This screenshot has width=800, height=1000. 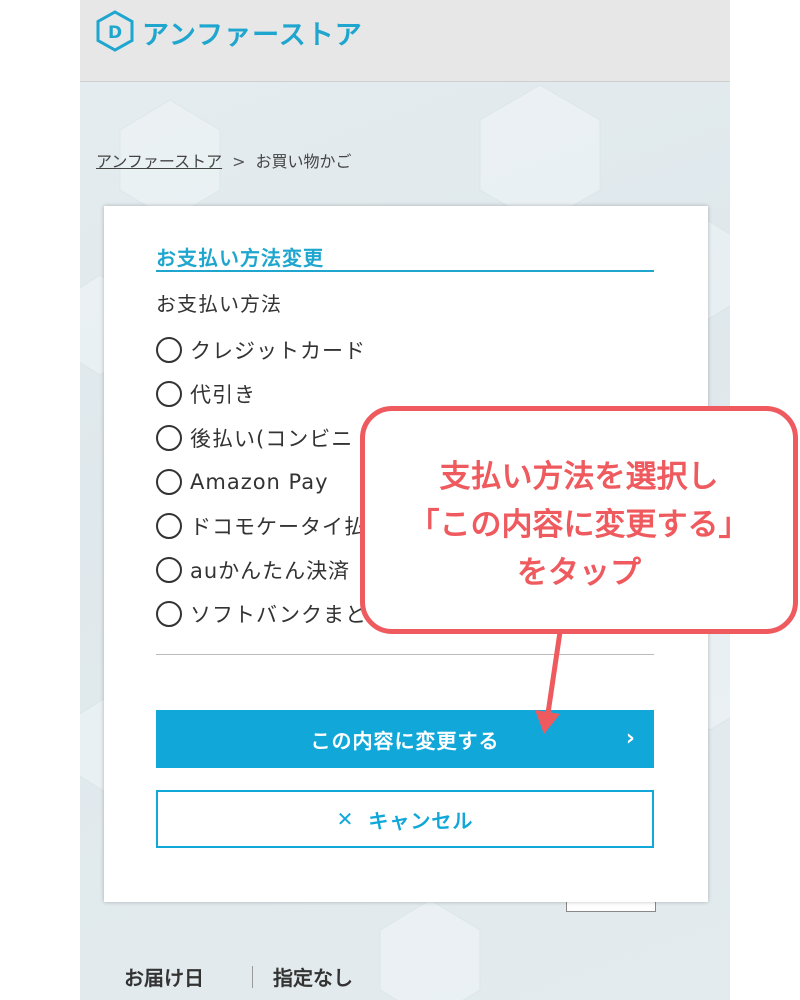 I want to click on brand-logo-icon: D, so click(x=115, y=31).